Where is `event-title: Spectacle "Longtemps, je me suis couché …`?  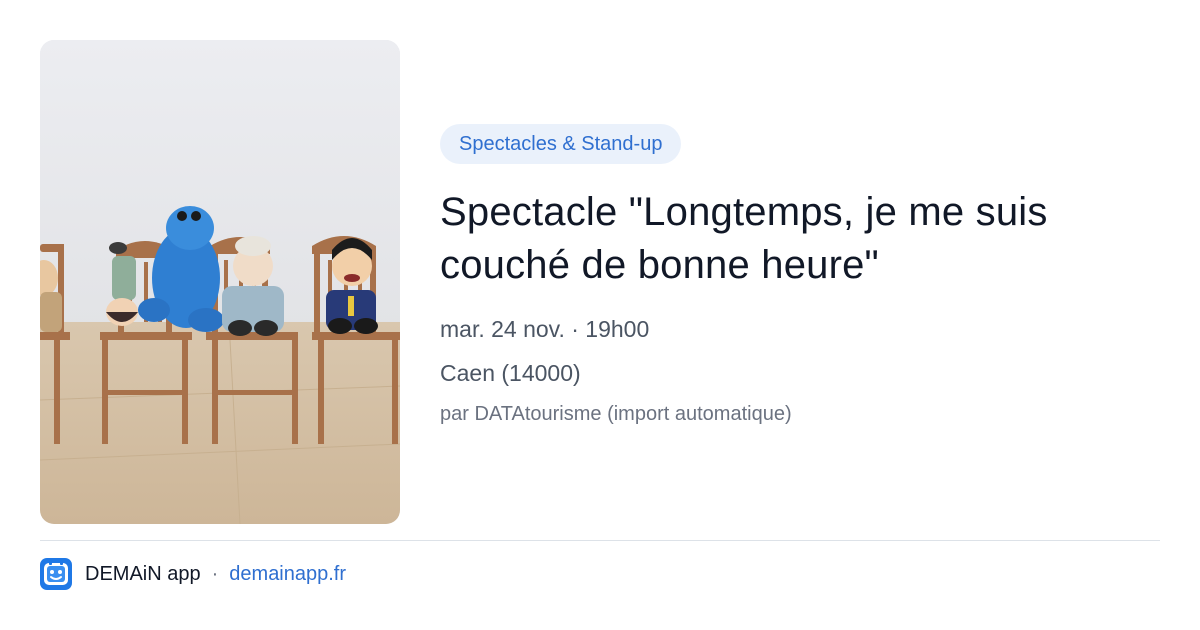 event-title: Spectacle "Longtemps, je me suis couché … is located at coordinates (800, 239).